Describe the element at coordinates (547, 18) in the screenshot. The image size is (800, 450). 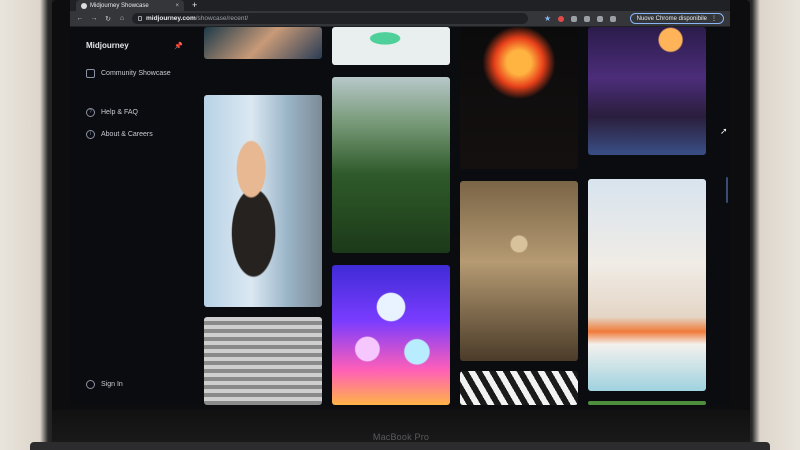
I see `bookmark-star-icon: ★` at that location.